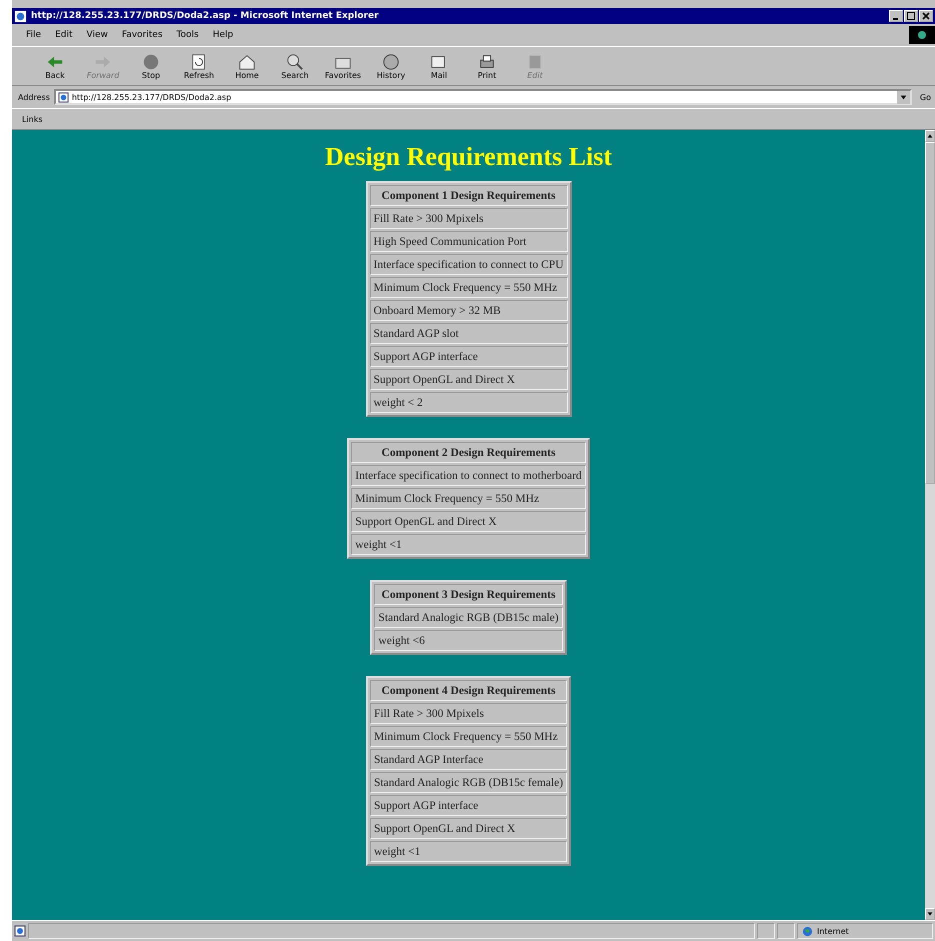  Describe the element at coordinates (469, 333) in the screenshot. I see `table-cell: Standard AGP slot` at that location.